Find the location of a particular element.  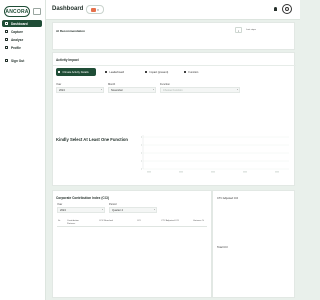

function-label: Function is located at coordinates (165, 84).